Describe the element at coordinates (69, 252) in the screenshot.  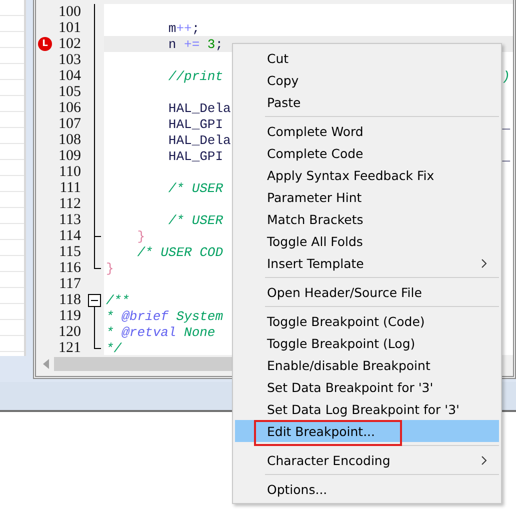
I see `line-number: 115` at that location.